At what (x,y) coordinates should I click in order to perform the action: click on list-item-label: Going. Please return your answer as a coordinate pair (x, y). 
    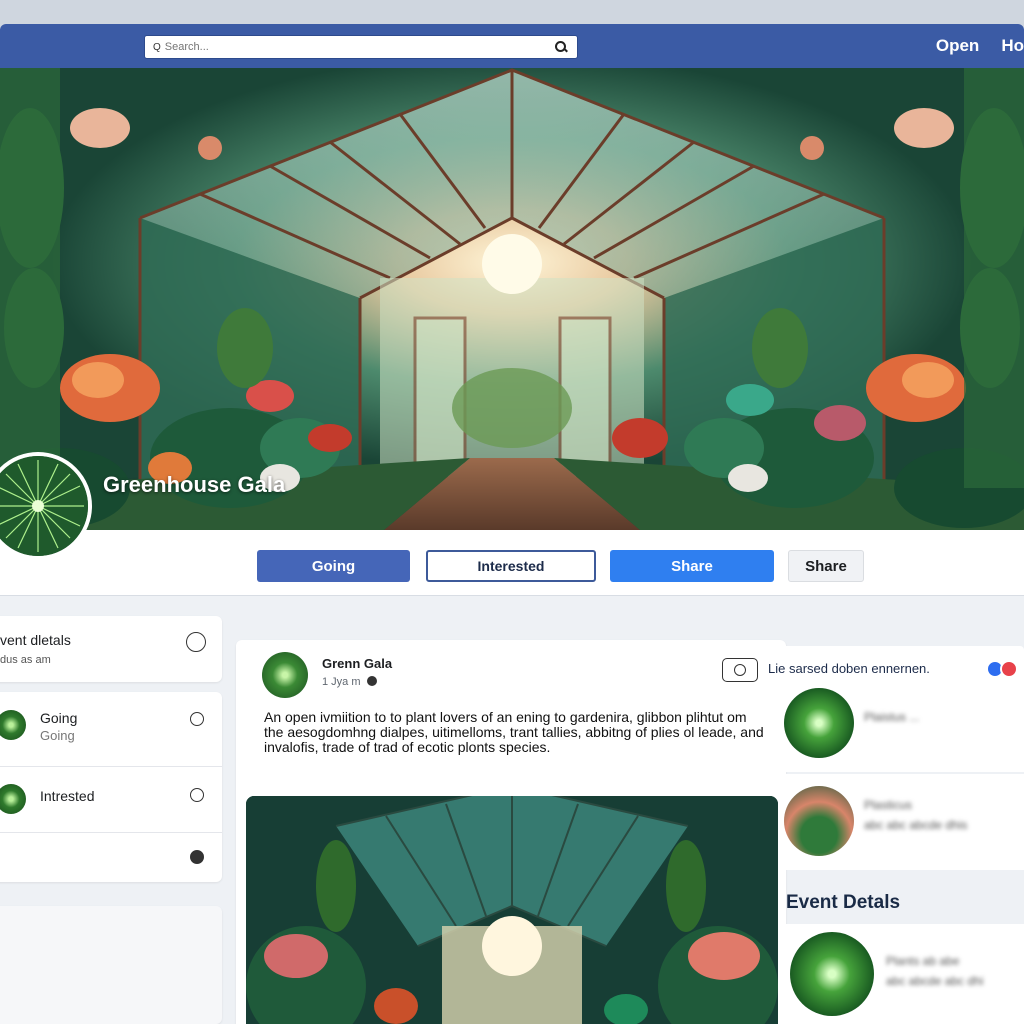
    Looking at the image, I should click on (59, 718).